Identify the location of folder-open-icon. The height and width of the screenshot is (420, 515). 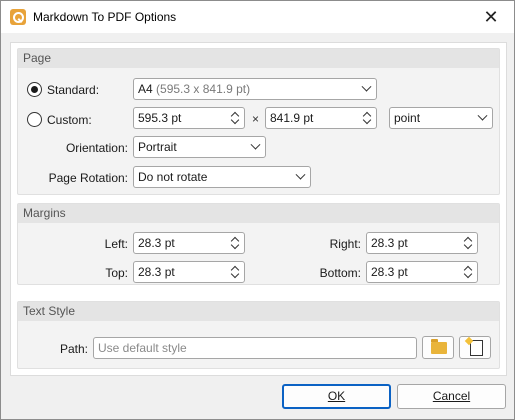
(439, 346).